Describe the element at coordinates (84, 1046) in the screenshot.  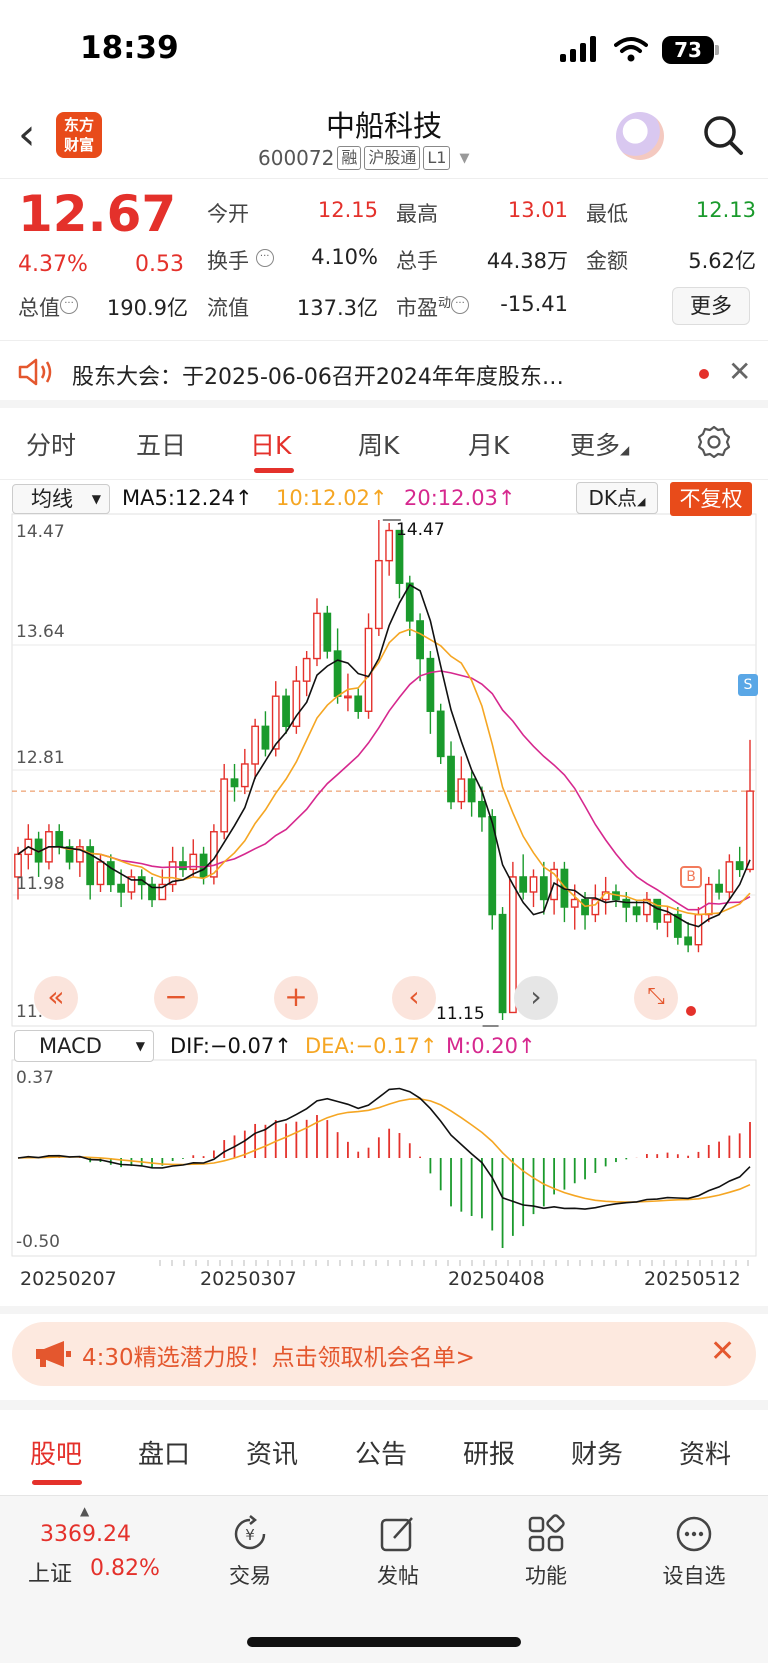
I see `sub-indicator-select: MACD ▼` at that location.